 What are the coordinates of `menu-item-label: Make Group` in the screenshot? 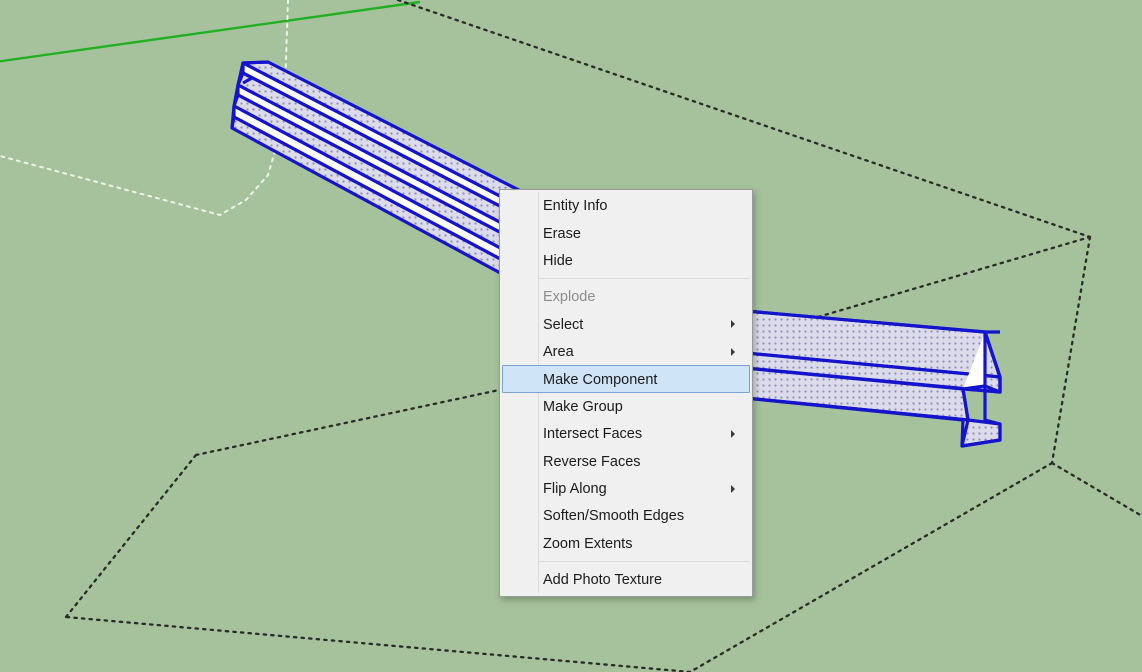 It's located at (583, 406).